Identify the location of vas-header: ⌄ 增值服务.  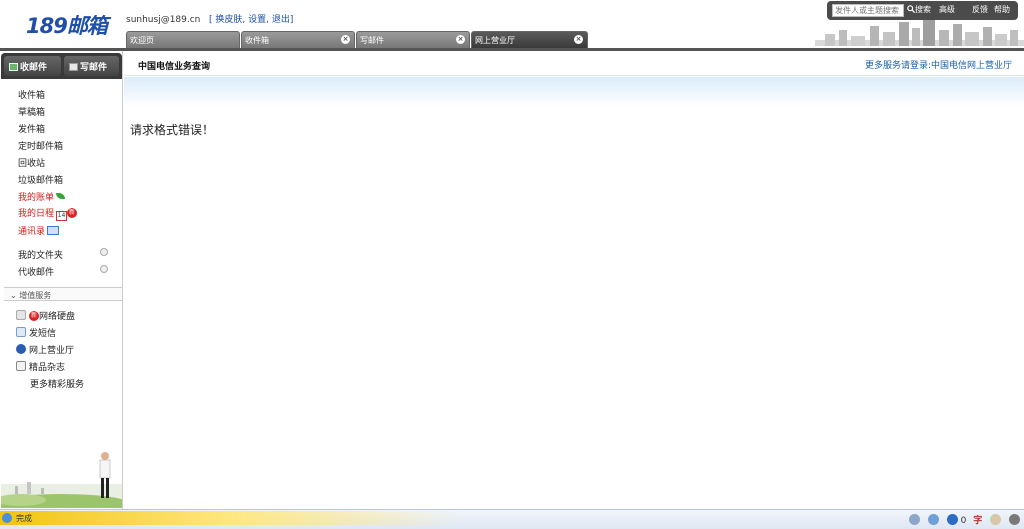
(63, 294).